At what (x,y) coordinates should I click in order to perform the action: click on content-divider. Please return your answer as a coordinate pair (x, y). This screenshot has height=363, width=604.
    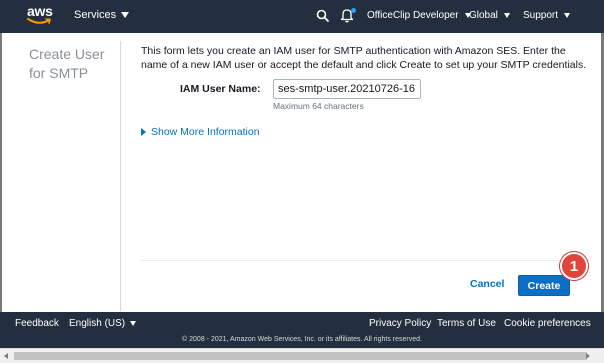
    Looking at the image, I should click on (365, 260).